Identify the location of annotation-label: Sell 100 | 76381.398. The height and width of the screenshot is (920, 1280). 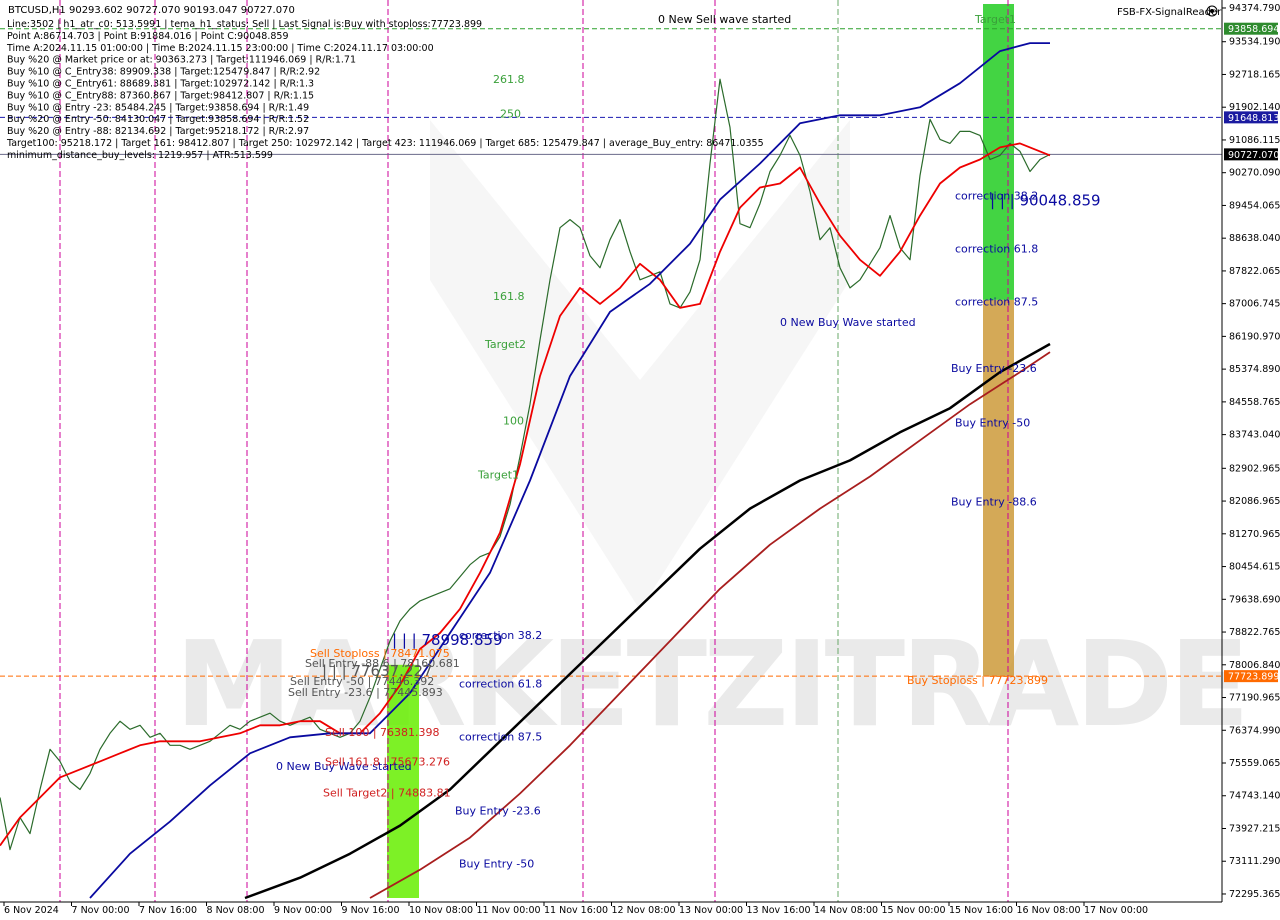
(382, 732).